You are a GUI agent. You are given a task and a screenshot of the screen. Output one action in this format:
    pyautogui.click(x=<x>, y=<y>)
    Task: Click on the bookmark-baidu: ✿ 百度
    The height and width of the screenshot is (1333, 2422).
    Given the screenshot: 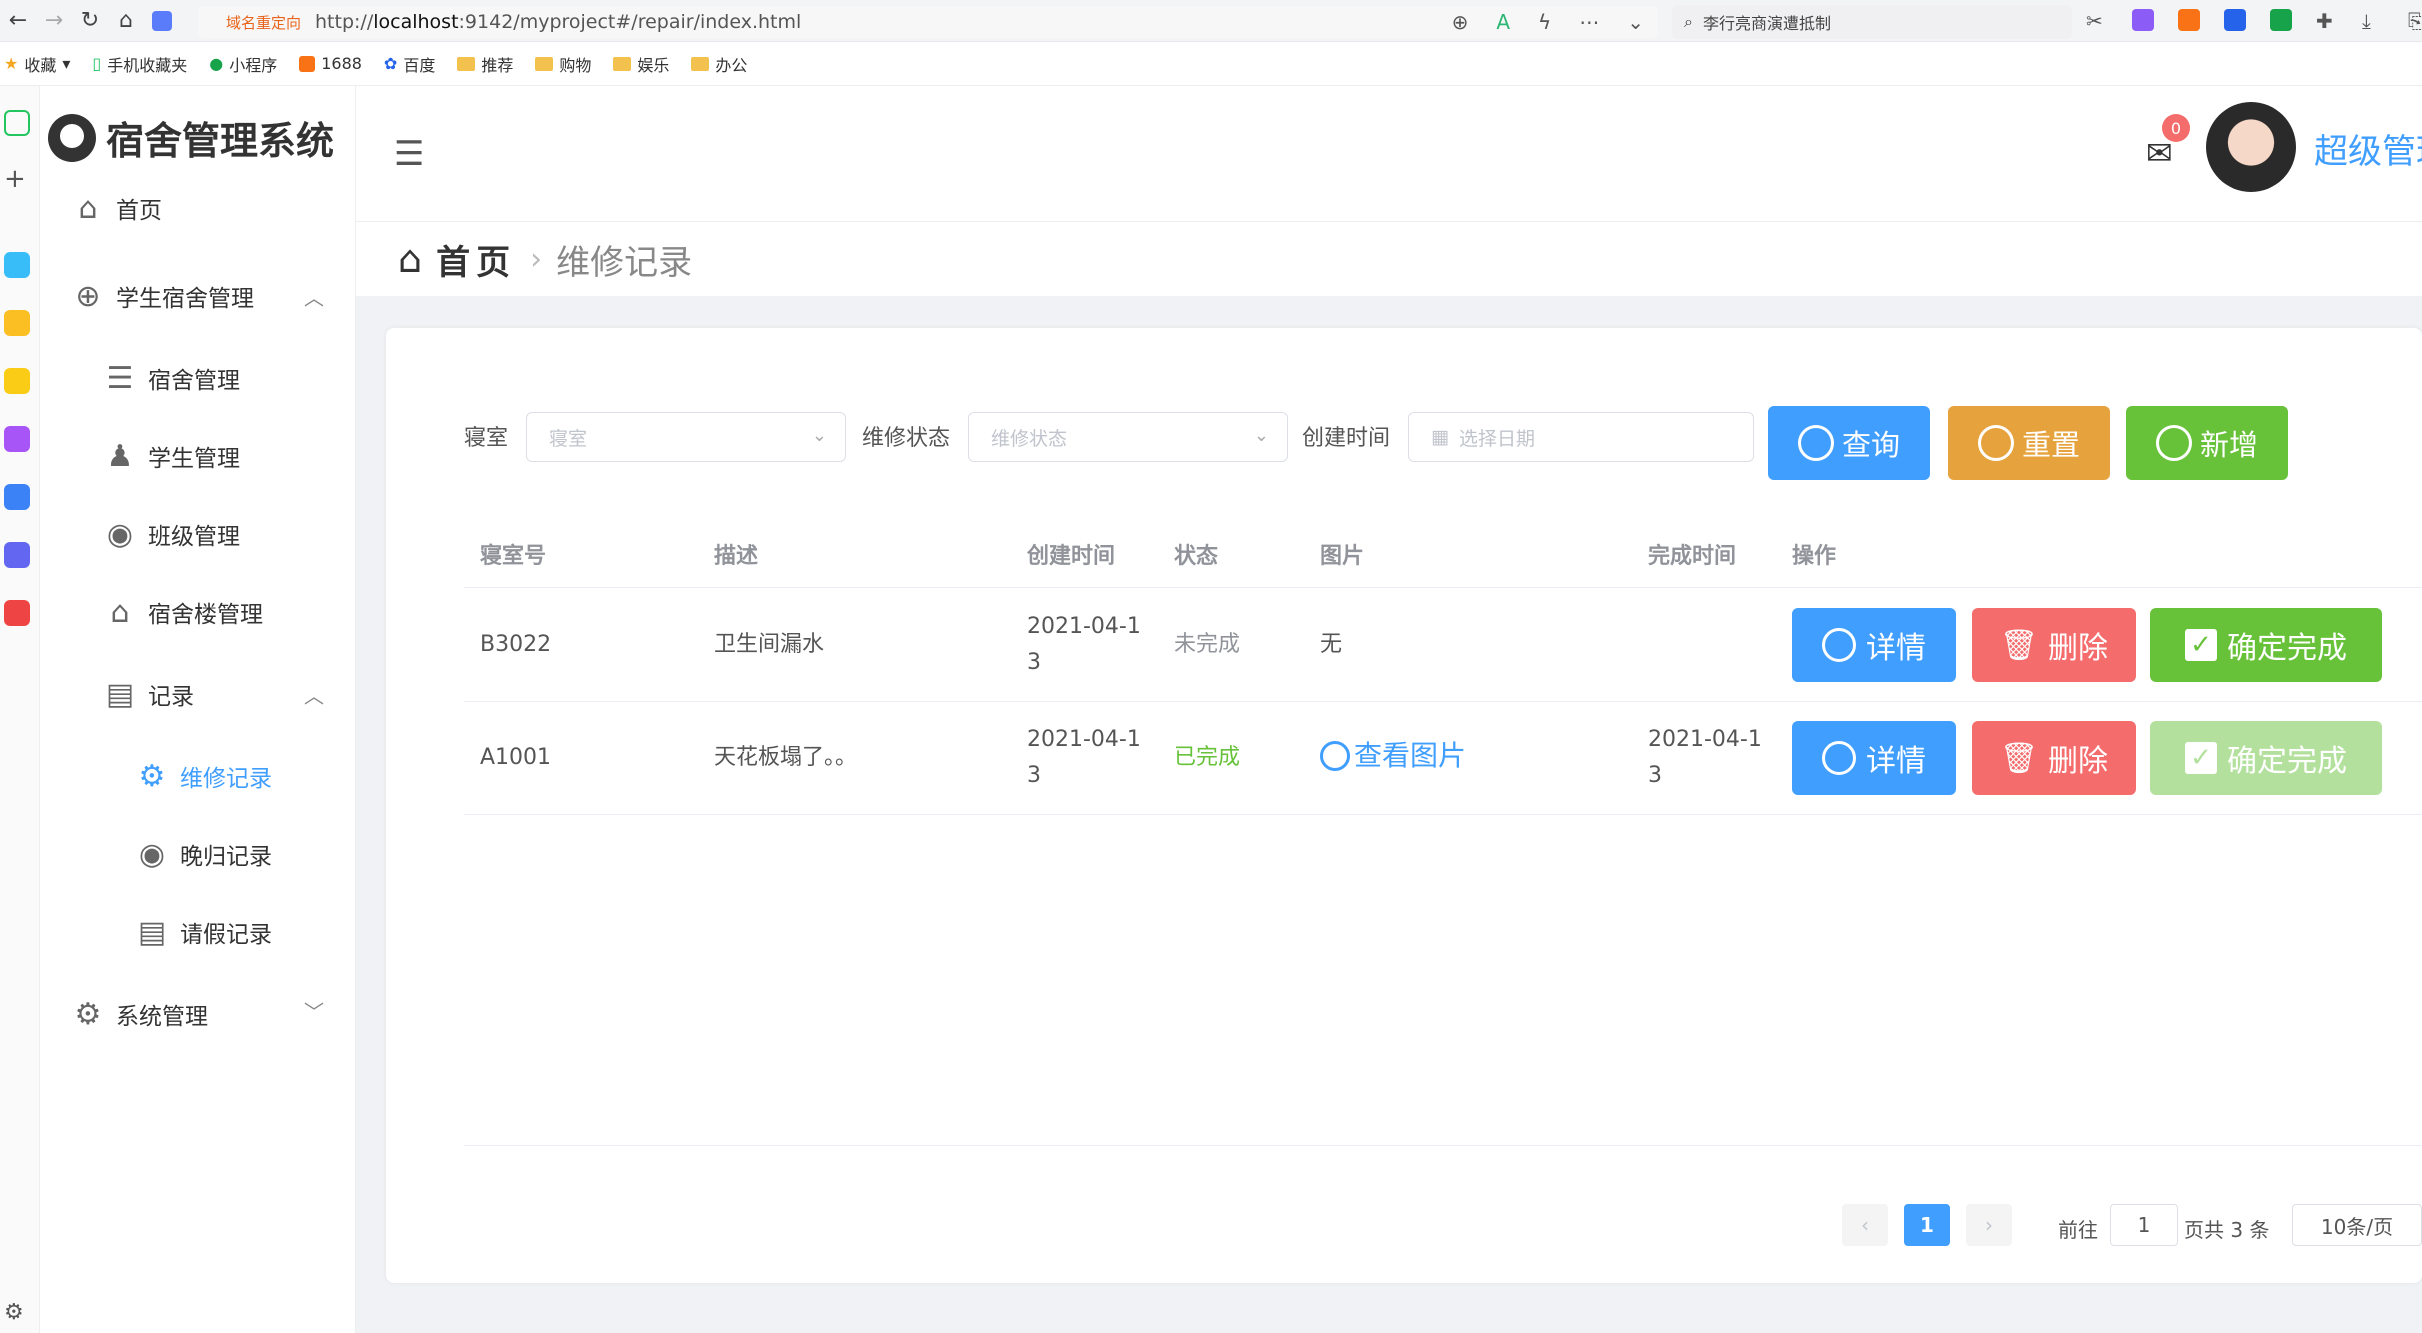 What is the action you would take?
    pyautogui.click(x=409, y=64)
    